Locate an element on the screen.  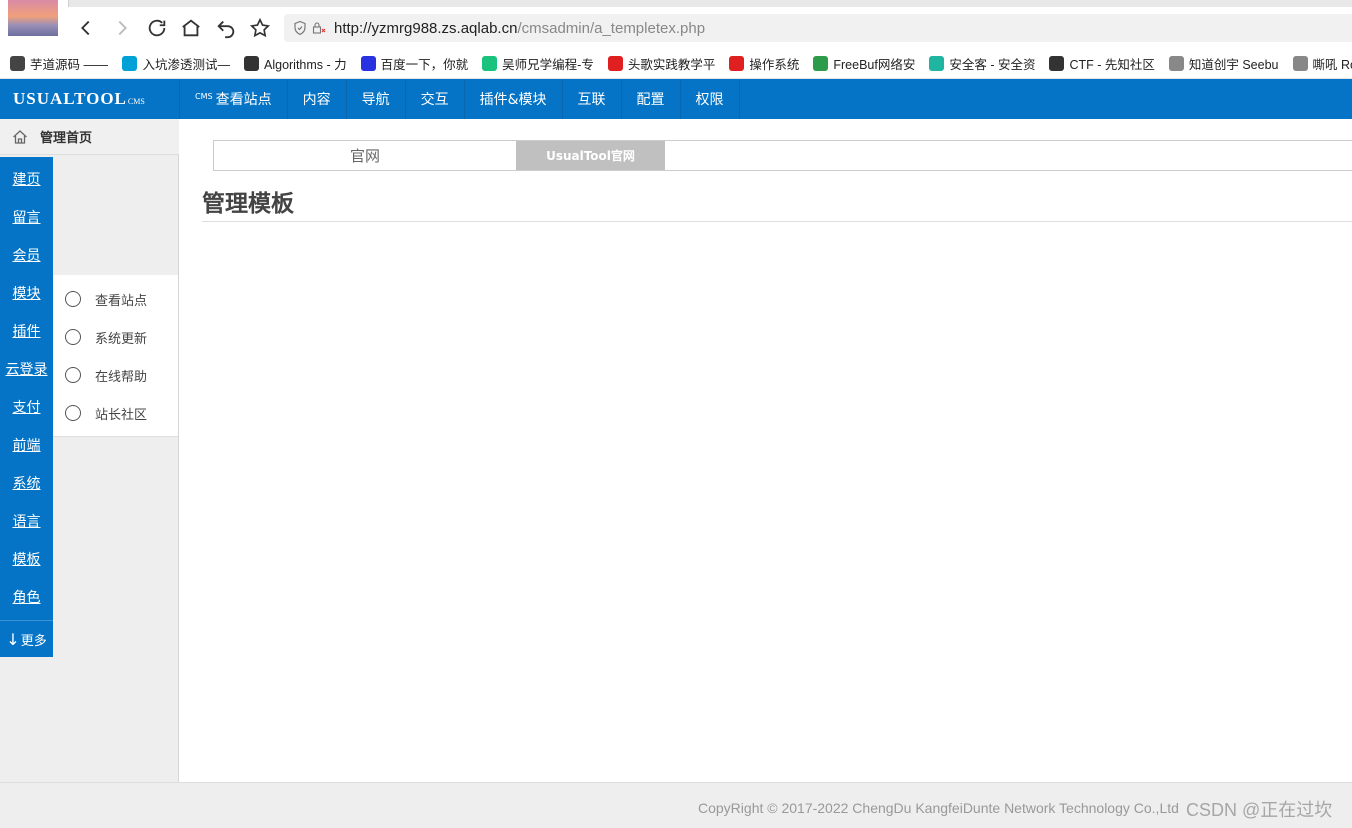
top-nav-item: 互联 is located at coordinates (592, 99).